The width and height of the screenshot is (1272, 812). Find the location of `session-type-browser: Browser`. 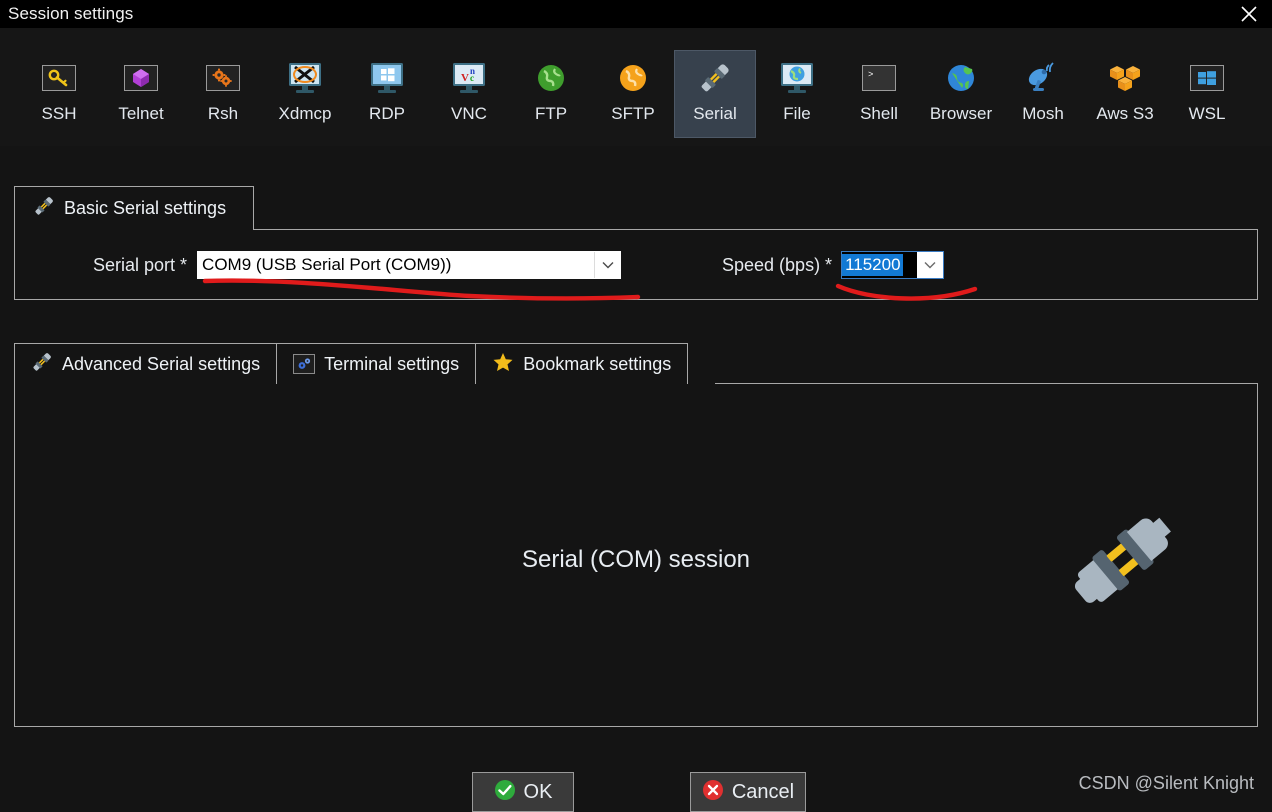

session-type-browser: Browser is located at coordinates (961, 94).